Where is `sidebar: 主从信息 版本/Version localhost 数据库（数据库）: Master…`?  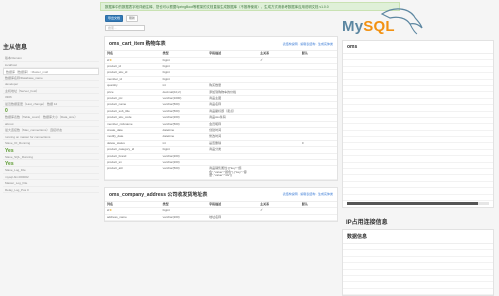
sidebar: 主从信息 版本/Version localhost 数据库（数据库）: Master… is located at coordinates (51, 152).